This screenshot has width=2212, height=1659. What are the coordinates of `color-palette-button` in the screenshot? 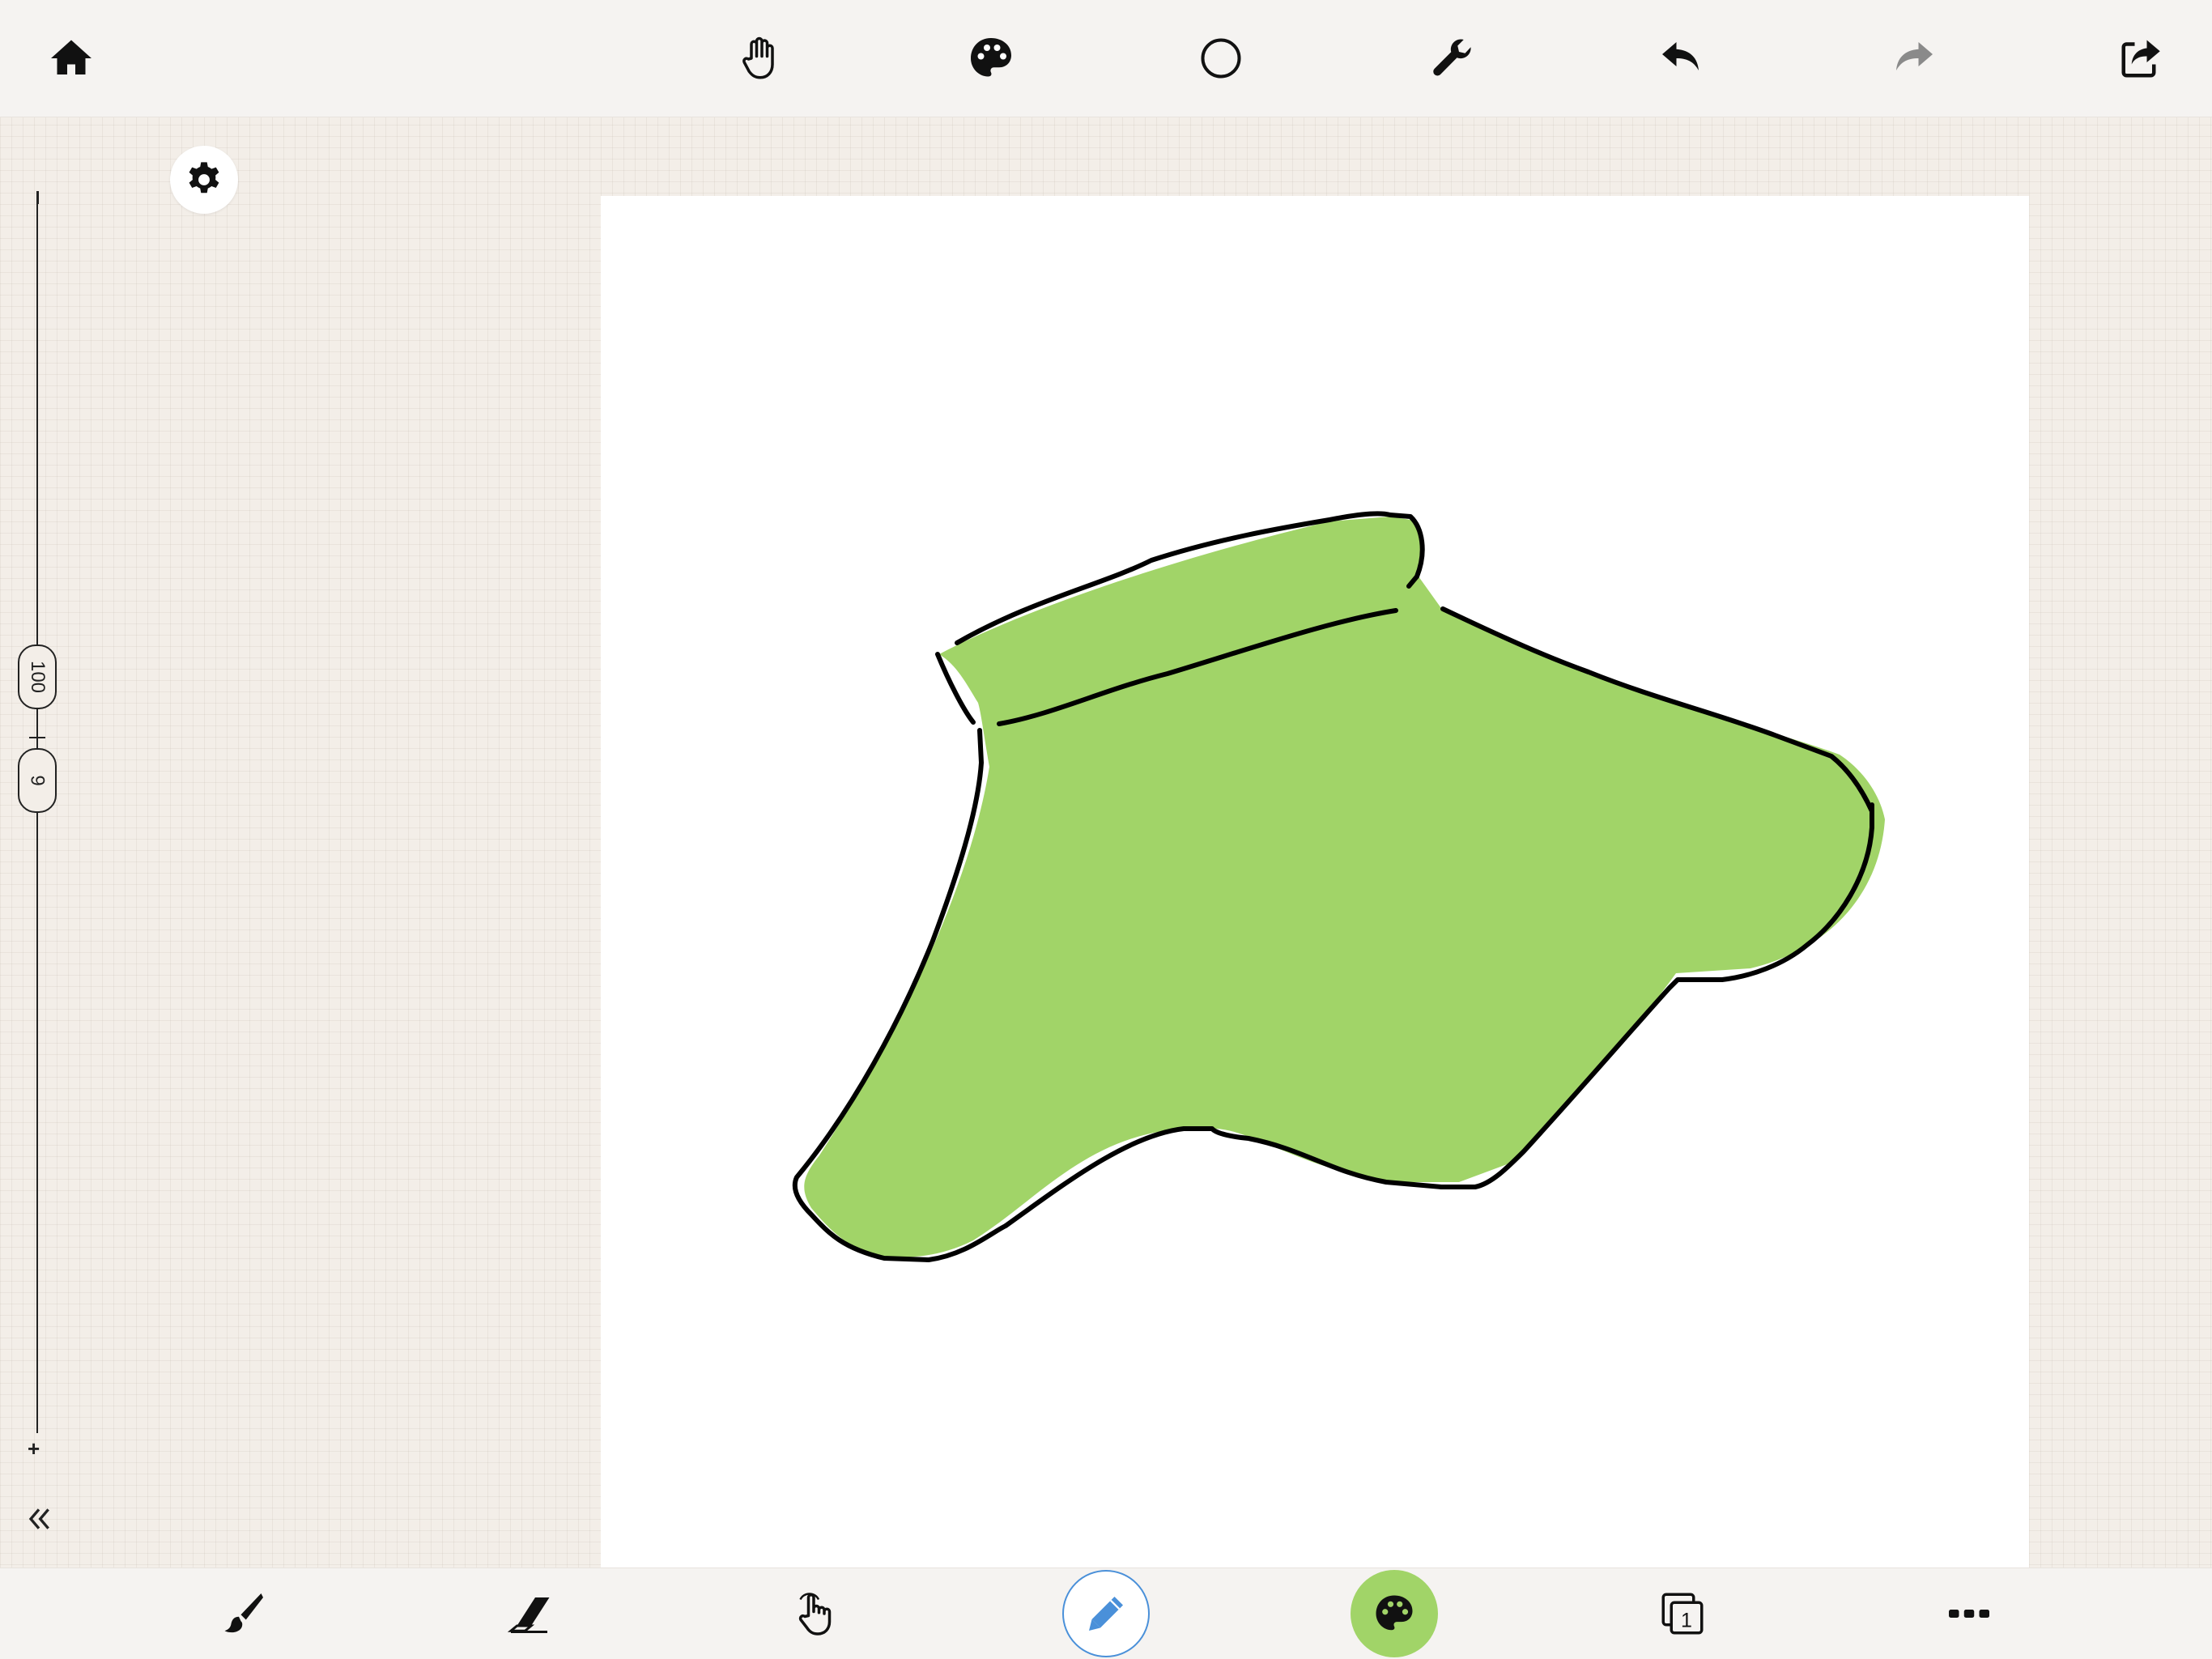 It's located at (991, 58).